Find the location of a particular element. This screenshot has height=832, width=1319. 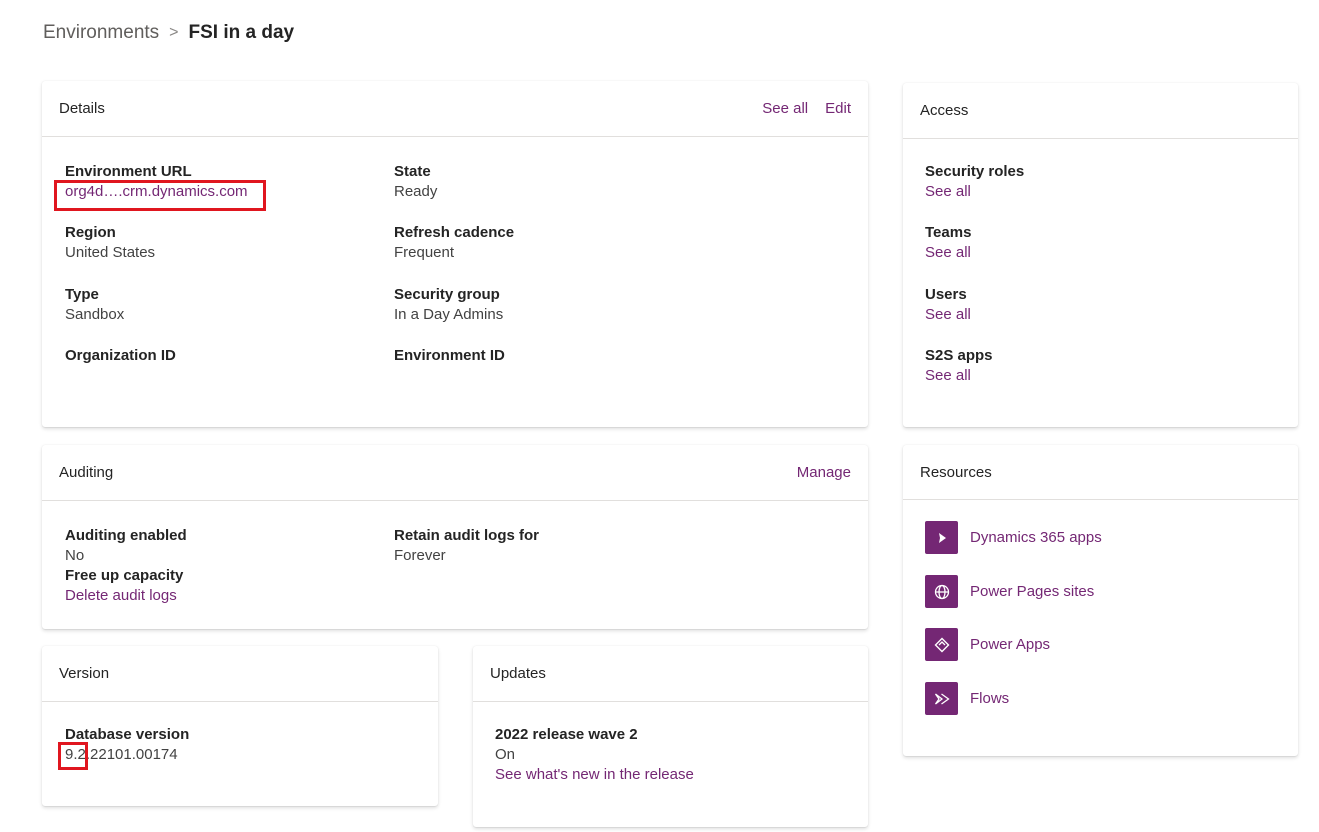

teams-label: Teams is located at coordinates (948, 232).